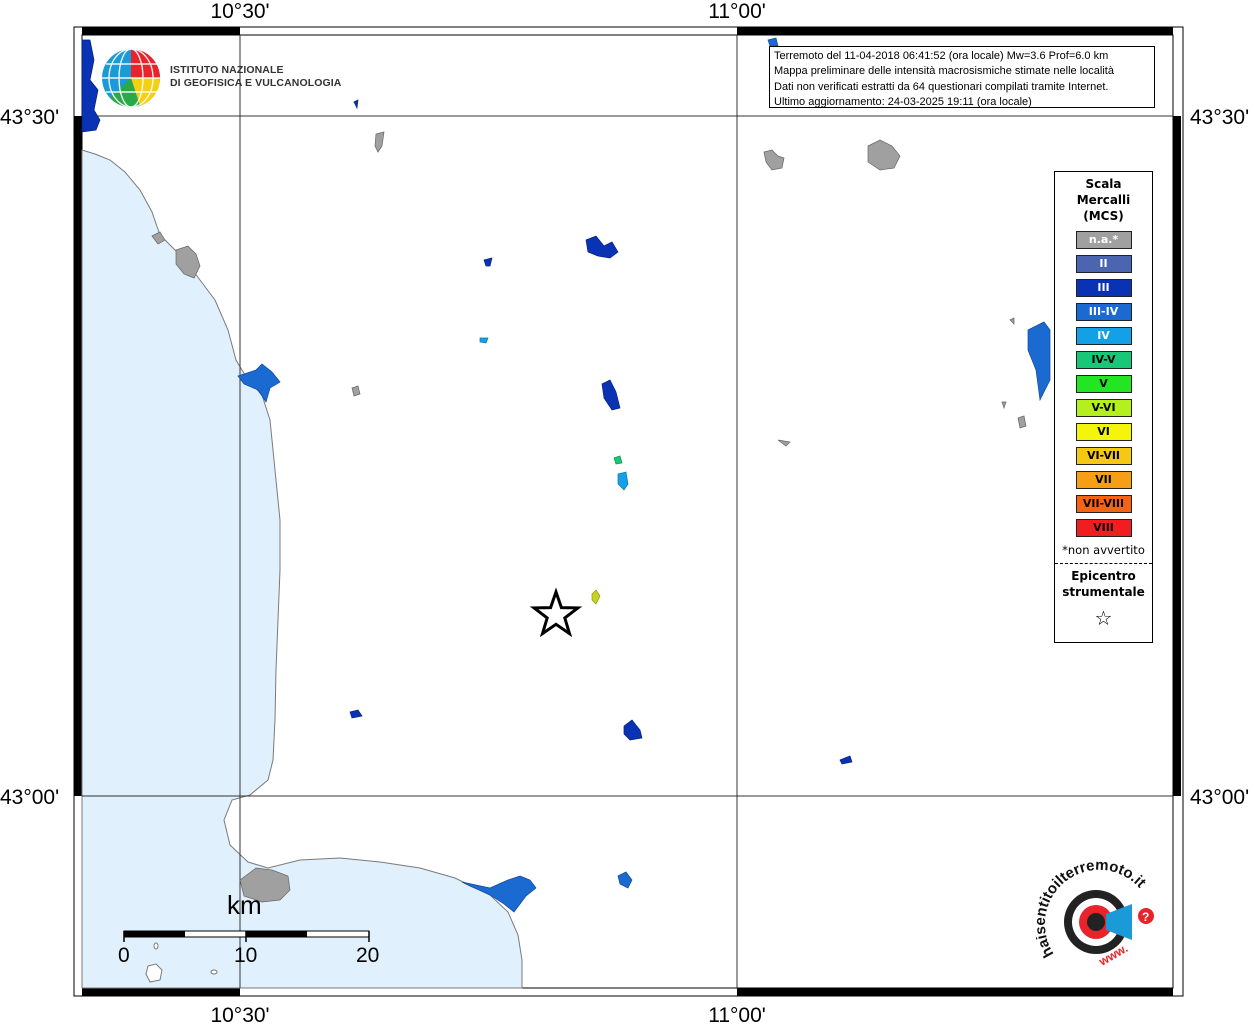 The image size is (1256, 1024). I want to click on scale-unit: km, so click(244, 905).